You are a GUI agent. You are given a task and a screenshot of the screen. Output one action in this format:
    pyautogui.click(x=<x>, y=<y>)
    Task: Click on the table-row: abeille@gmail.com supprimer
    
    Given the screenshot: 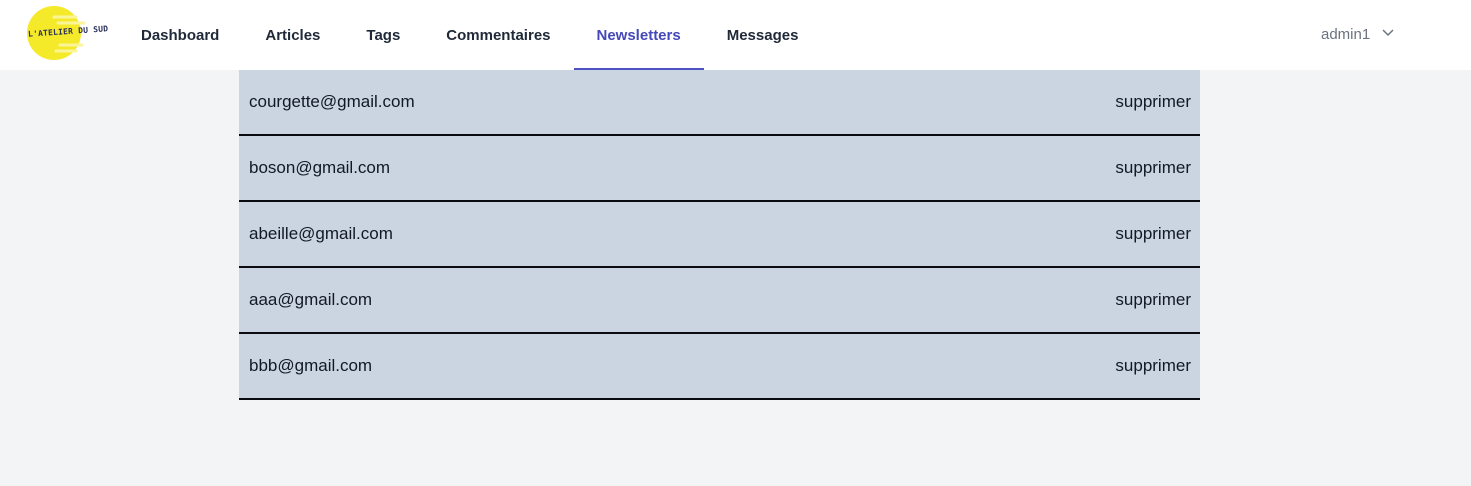 What is the action you would take?
    pyautogui.click(x=719, y=235)
    